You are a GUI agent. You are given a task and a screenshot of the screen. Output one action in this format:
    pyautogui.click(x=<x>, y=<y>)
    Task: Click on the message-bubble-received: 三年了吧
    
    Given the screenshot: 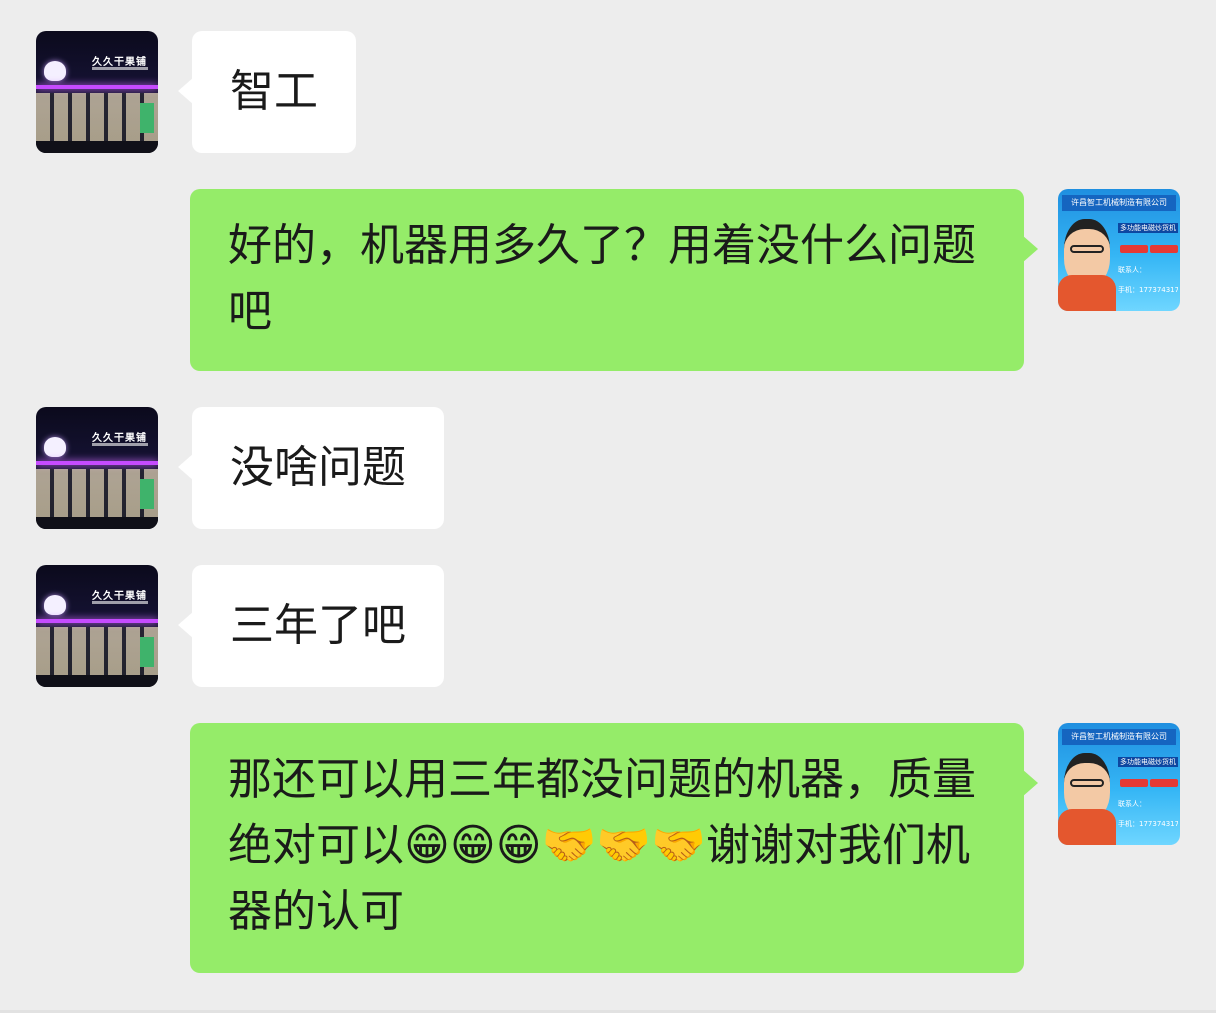 What is the action you would take?
    pyautogui.click(x=311, y=626)
    